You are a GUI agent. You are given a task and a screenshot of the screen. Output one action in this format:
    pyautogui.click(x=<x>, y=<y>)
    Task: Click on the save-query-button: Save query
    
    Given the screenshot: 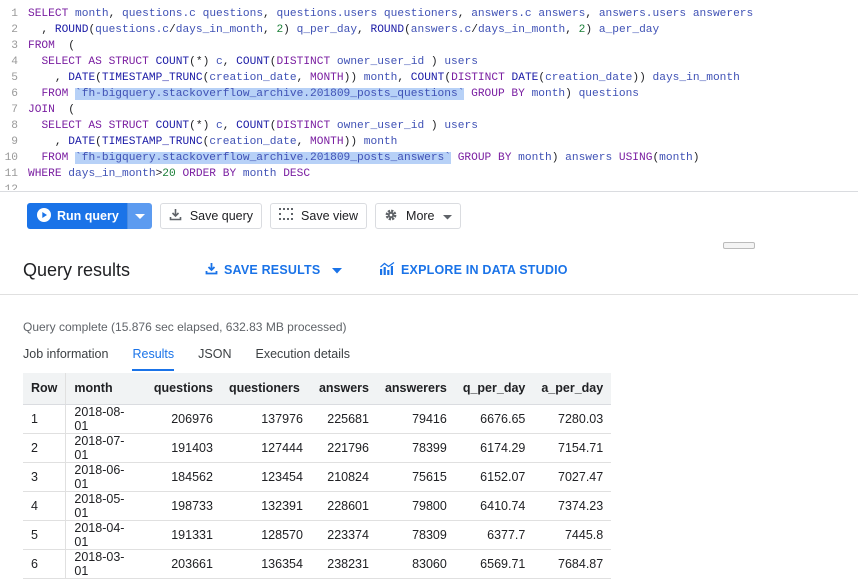 What is the action you would take?
    pyautogui.click(x=211, y=216)
    